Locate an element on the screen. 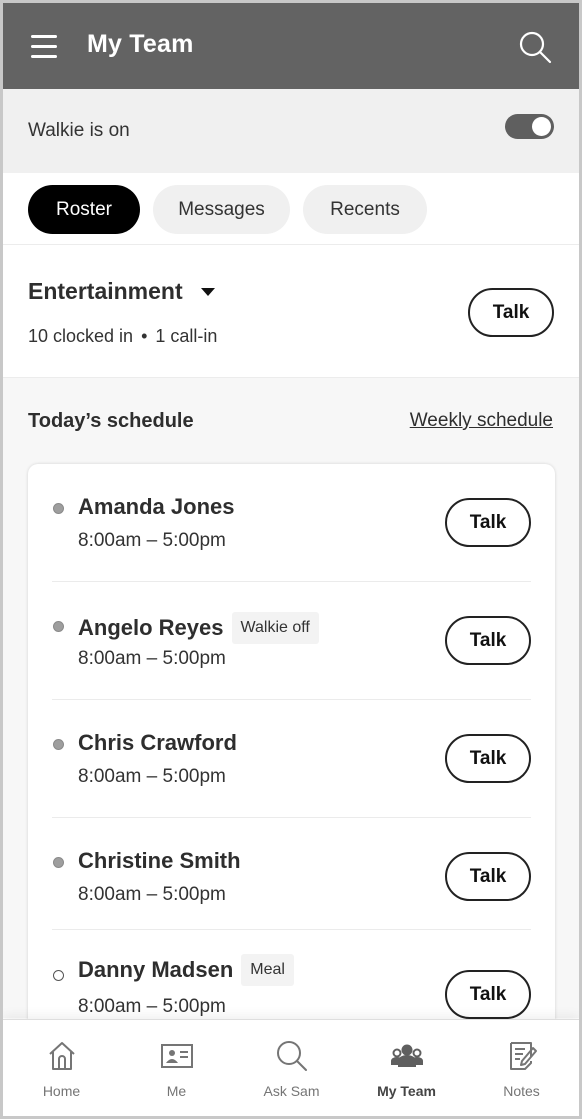 The height and width of the screenshot is (1119, 582). caret-down-icon is located at coordinates (207, 291).